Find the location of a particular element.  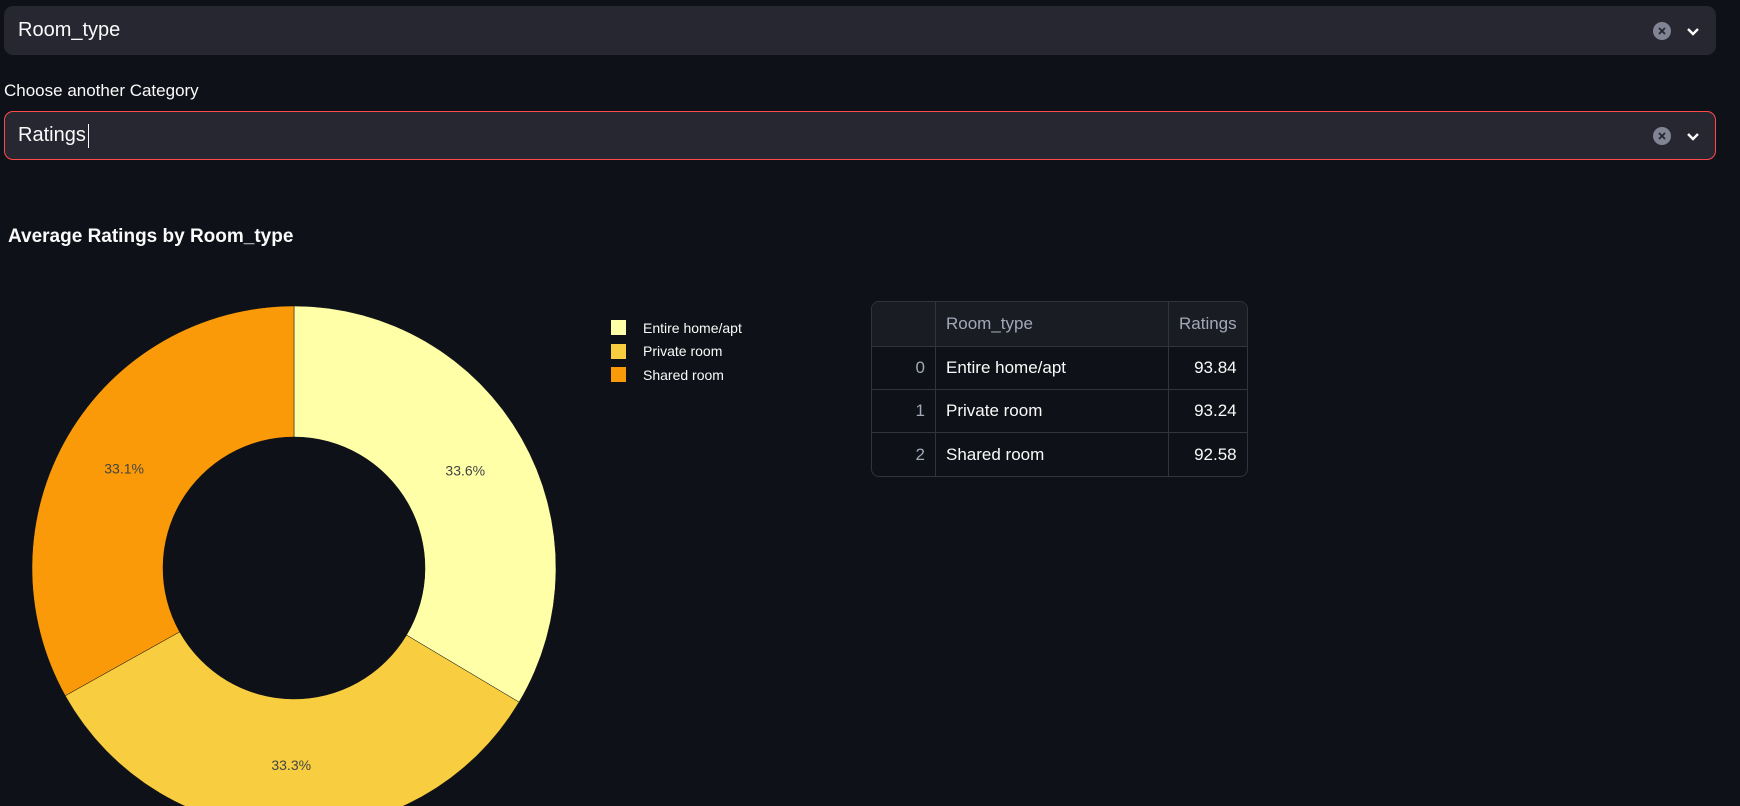

room-type-header: Room_type is located at coordinates (1052, 324).